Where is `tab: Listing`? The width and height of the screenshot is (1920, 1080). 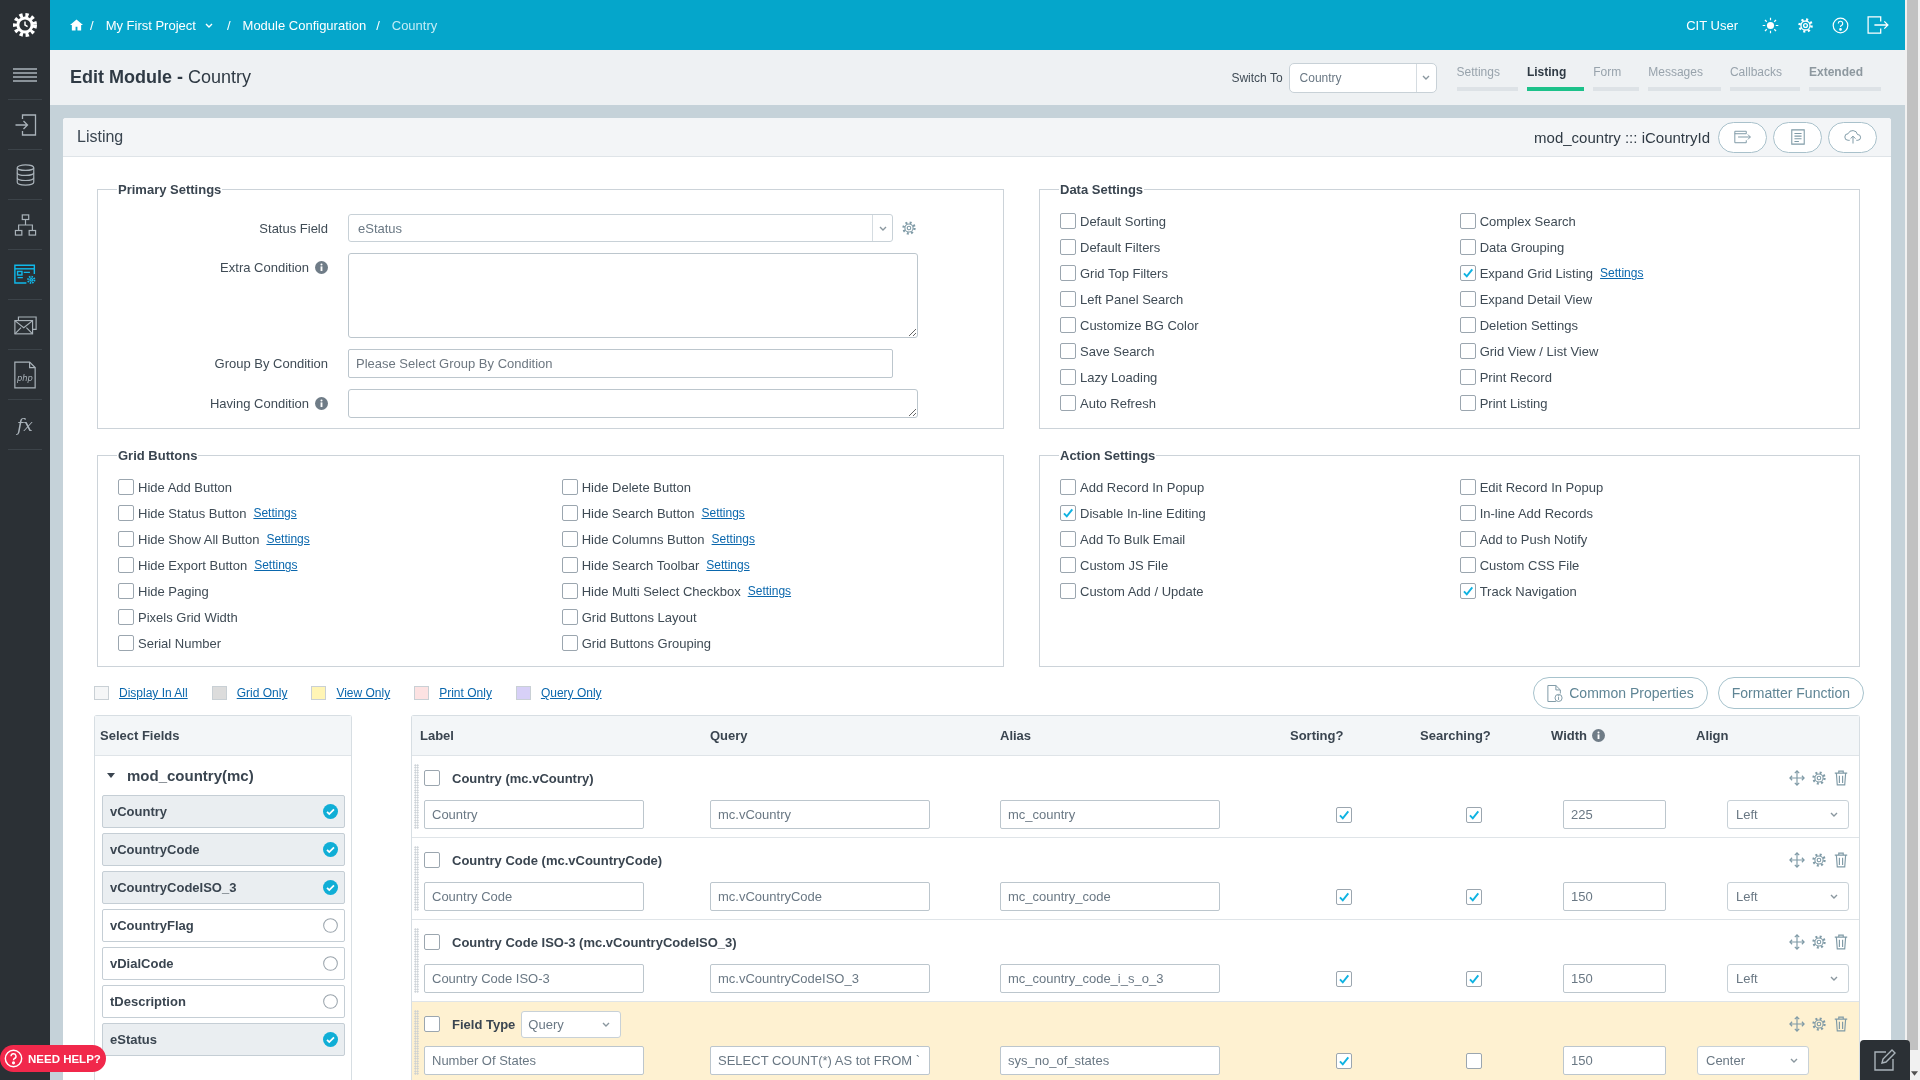
tab: Listing is located at coordinates (1555, 77).